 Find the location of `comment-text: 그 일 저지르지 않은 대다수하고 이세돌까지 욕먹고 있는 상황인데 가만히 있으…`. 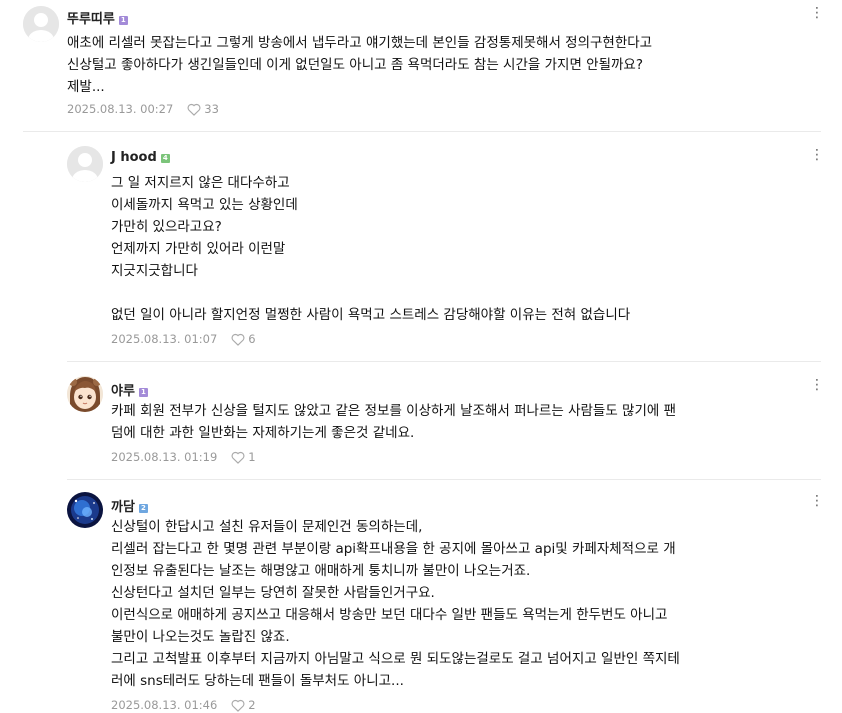

comment-text: 그 일 저지르지 않은 대다수하고 이세돌까지 욕먹고 있는 상황인데 가만히 있으… is located at coordinates (371, 249).